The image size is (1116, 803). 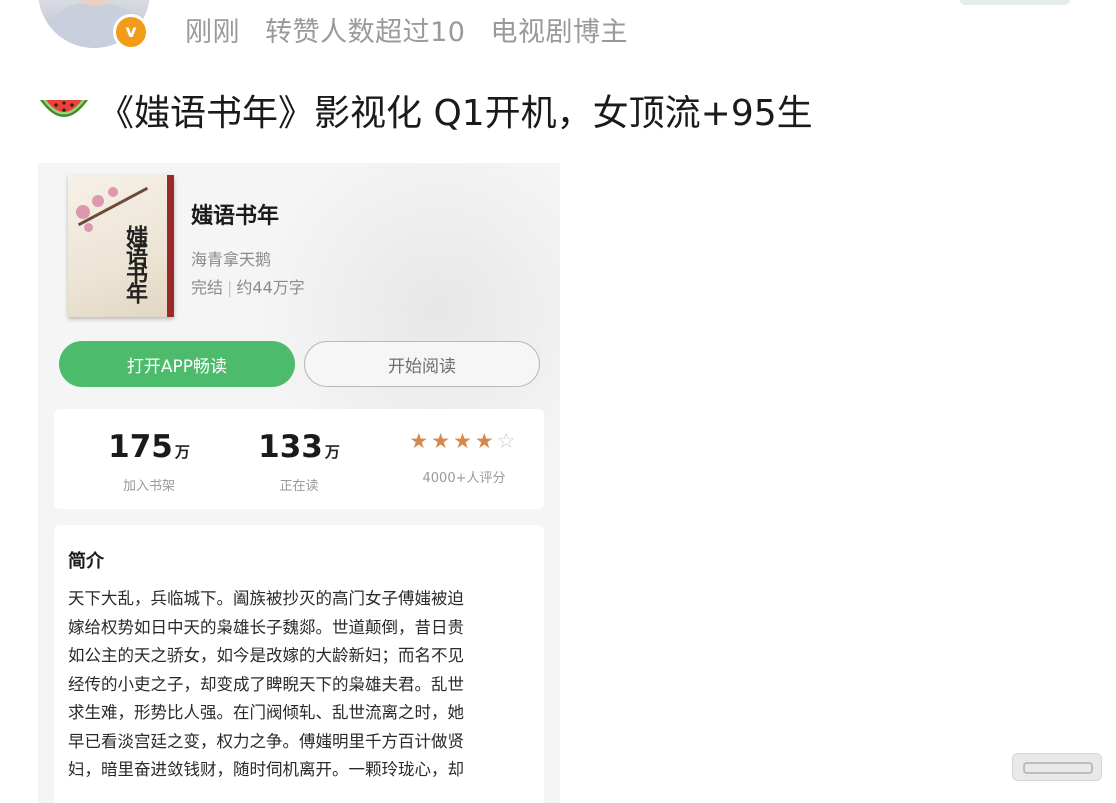 I want to click on image-scroll-indicator, so click(x=1057, y=767).